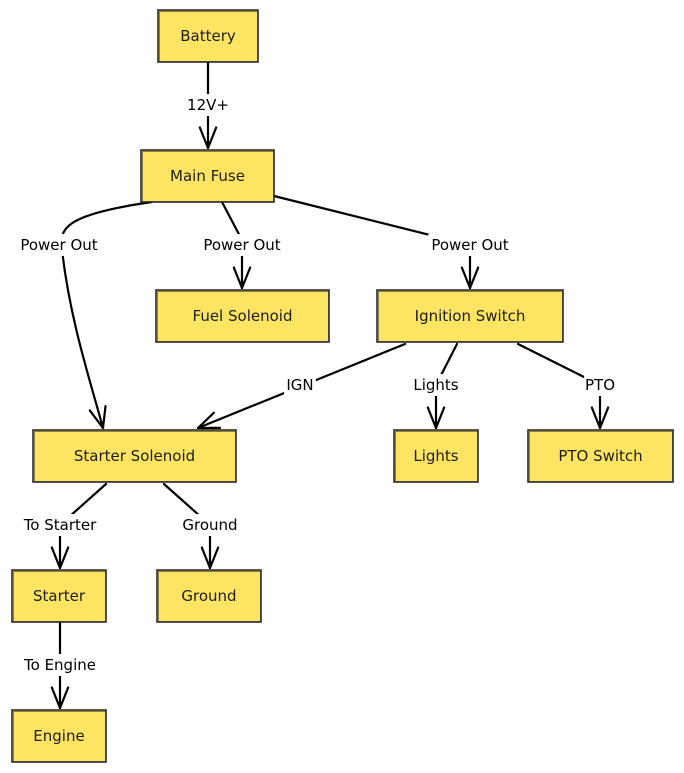 This screenshot has width=684, height=773. I want to click on node-label: Fuel Solenoid, so click(243, 316).